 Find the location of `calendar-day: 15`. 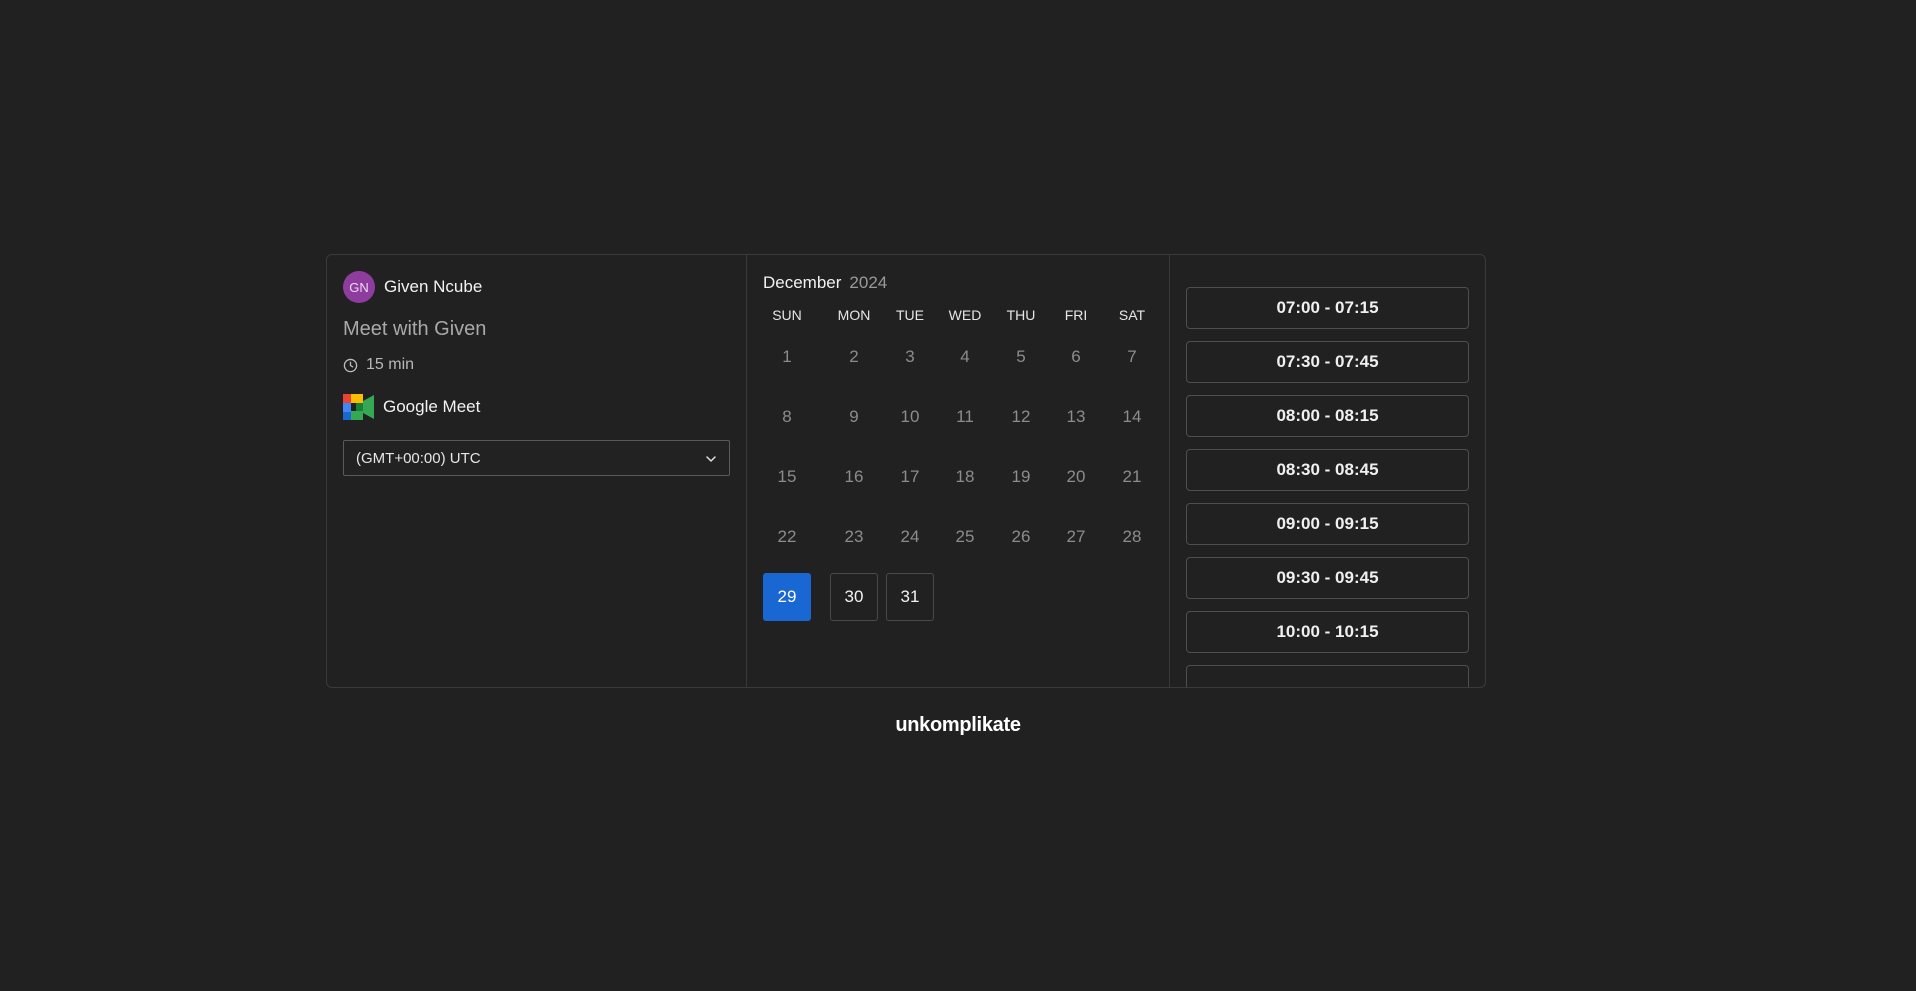

calendar-day: 15 is located at coordinates (787, 476).